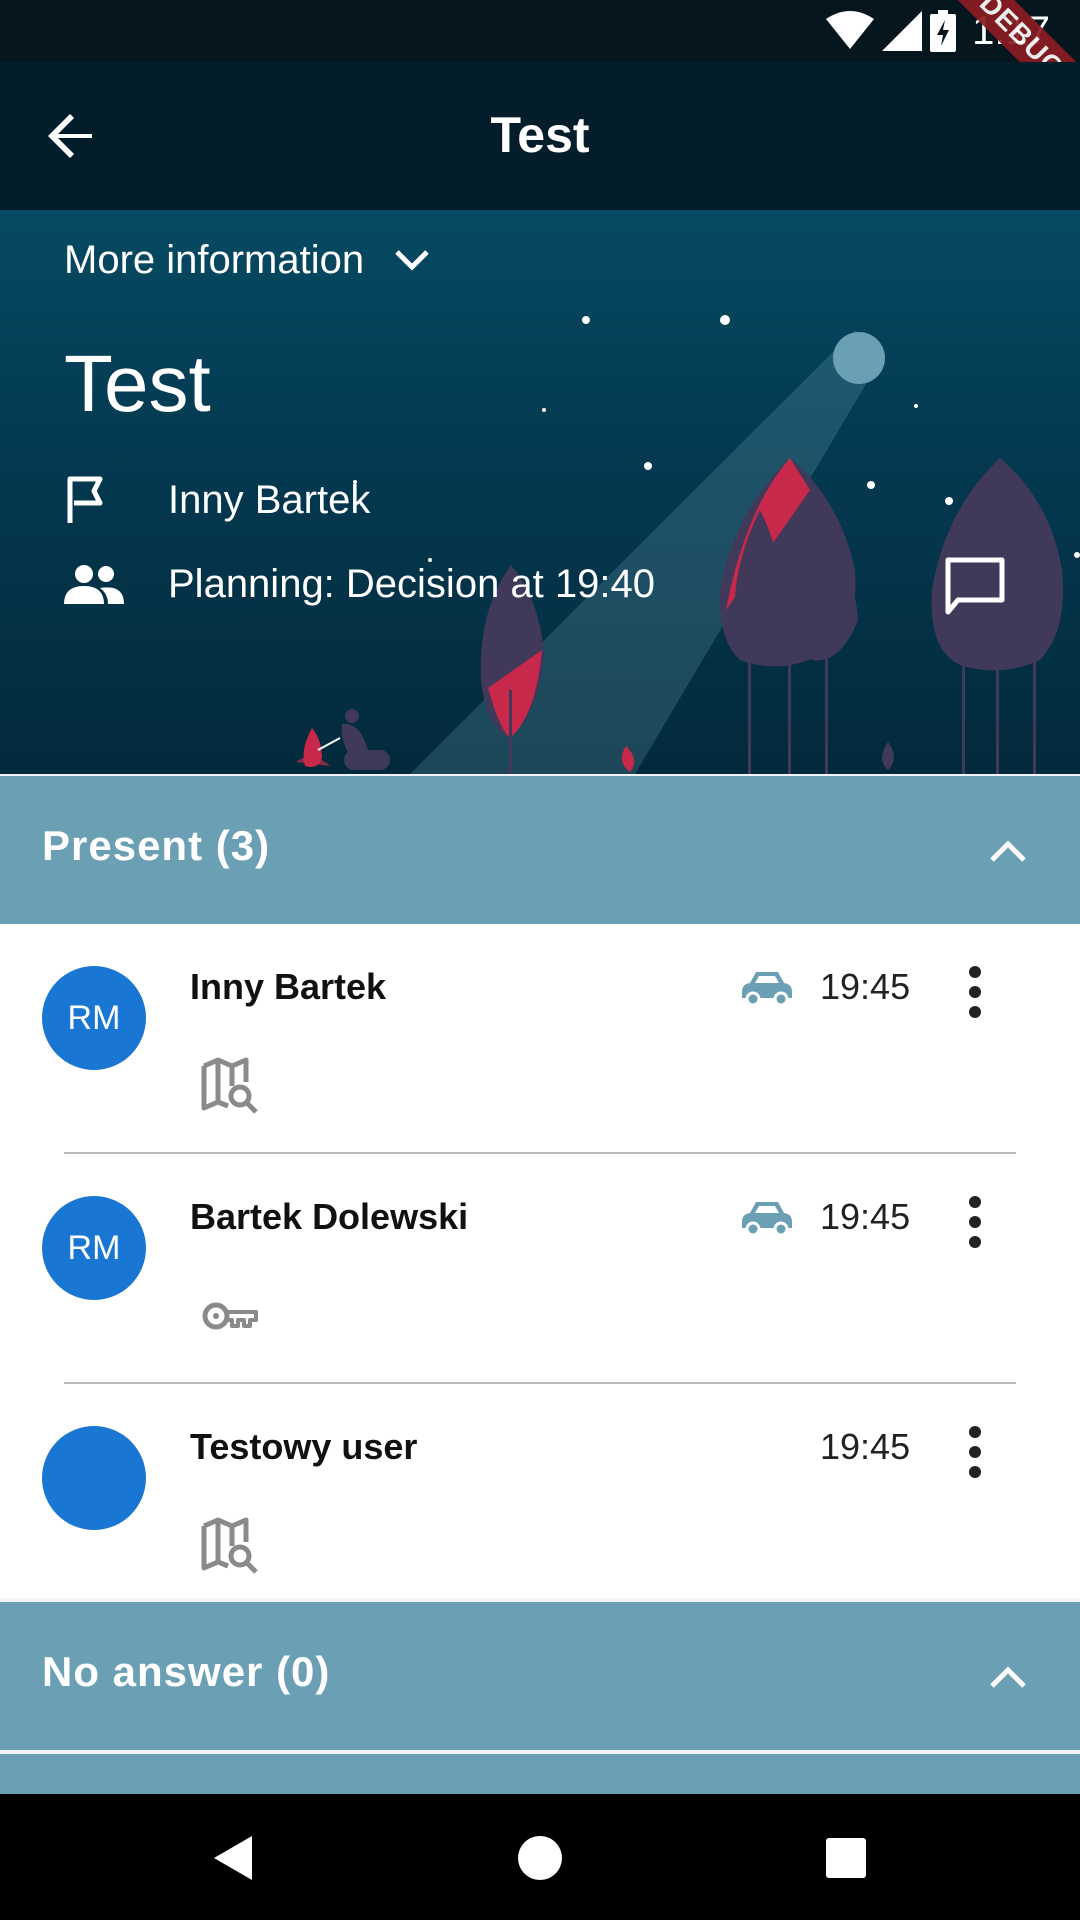  What do you see at coordinates (975, 587) in the screenshot?
I see `chat-icon` at bounding box center [975, 587].